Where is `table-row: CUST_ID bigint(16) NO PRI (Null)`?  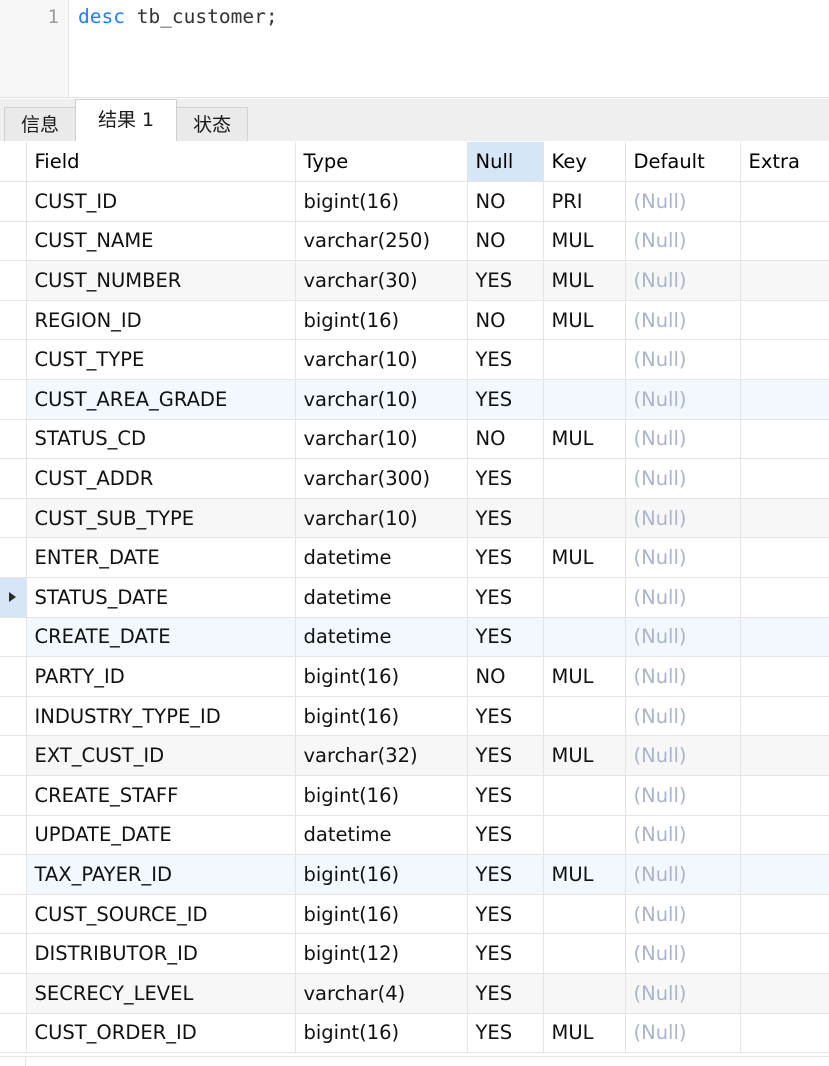 table-row: CUST_ID bigint(16) NO PRI (Null) is located at coordinates (414, 201).